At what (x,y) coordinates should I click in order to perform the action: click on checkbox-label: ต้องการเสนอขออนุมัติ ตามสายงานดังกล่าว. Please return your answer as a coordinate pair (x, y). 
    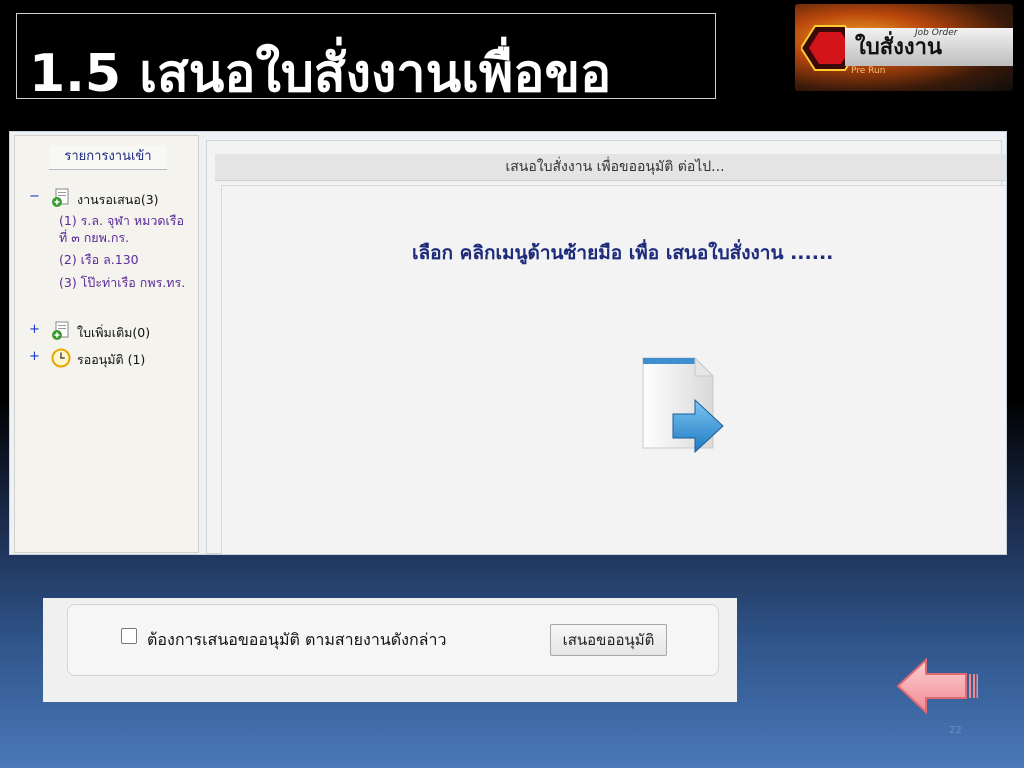
    Looking at the image, I should click on (297, 639).